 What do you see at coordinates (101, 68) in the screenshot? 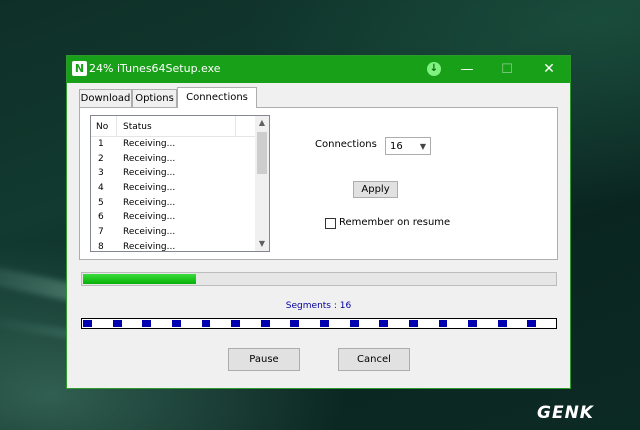
I see `title-percent: 24%` at bounding box center [101, 68].